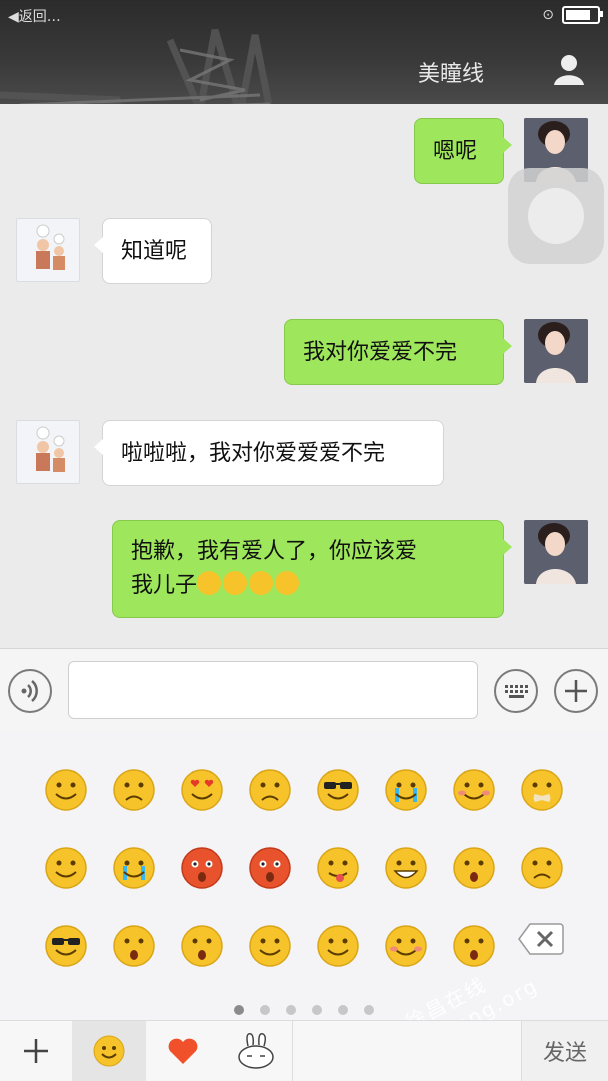 This screenshot has width=608, height=1081. I want to click on tab-favorites, so click(183, 1051).